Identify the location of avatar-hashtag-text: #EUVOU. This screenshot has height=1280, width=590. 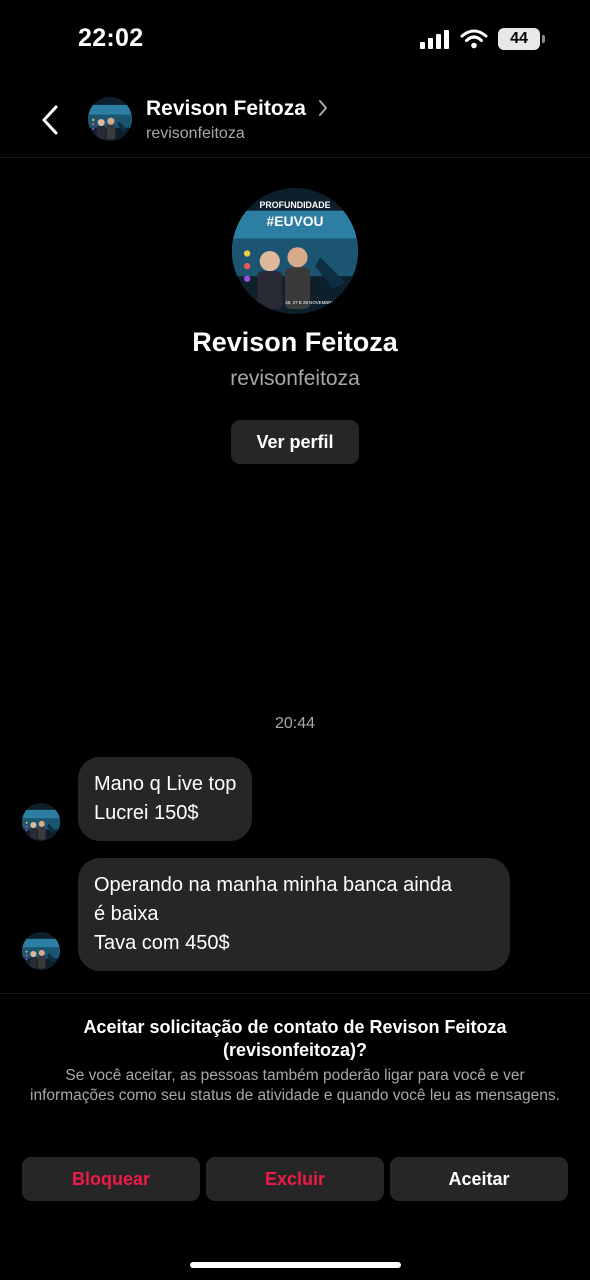
(295, 221).